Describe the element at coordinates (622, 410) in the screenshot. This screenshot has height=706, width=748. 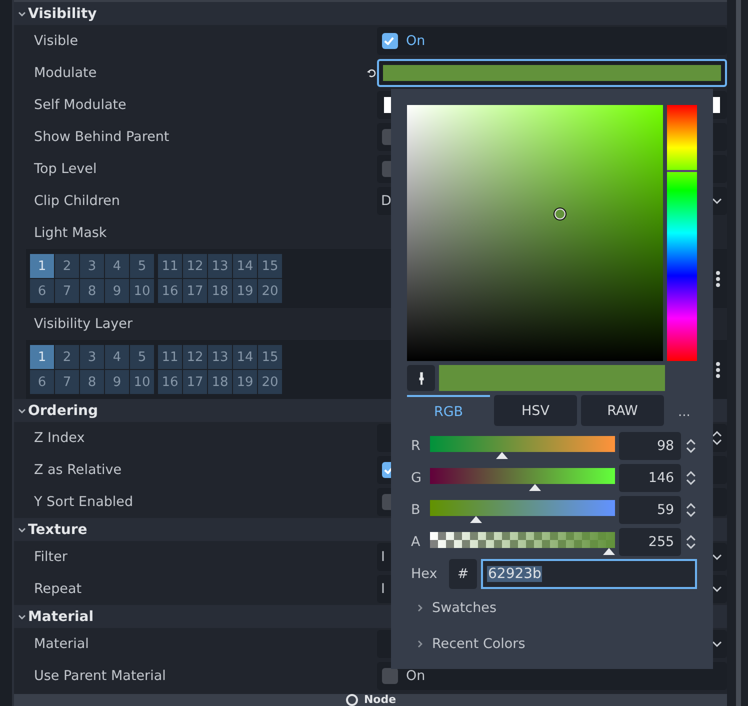
I see `mode-tab: RAW` at that location.